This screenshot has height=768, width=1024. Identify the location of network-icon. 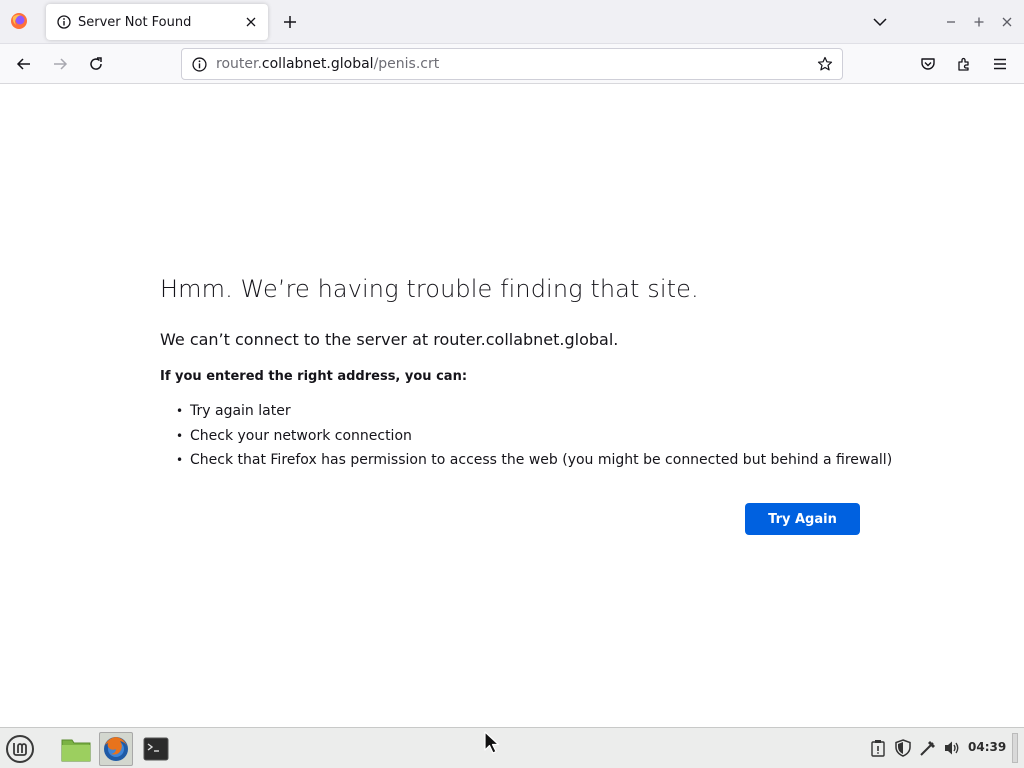
(928, 748).